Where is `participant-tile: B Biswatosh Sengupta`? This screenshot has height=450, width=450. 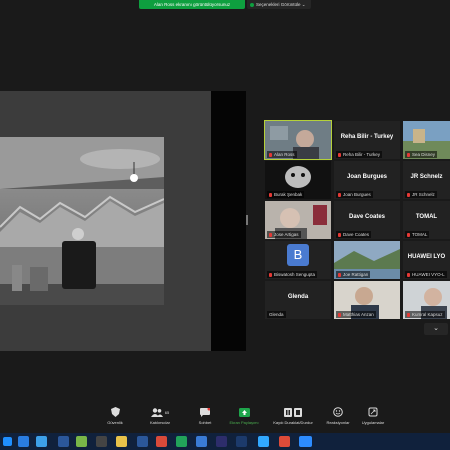
participant-tile: B Biswatosh Sengupta is located at coordinates (298, 260).